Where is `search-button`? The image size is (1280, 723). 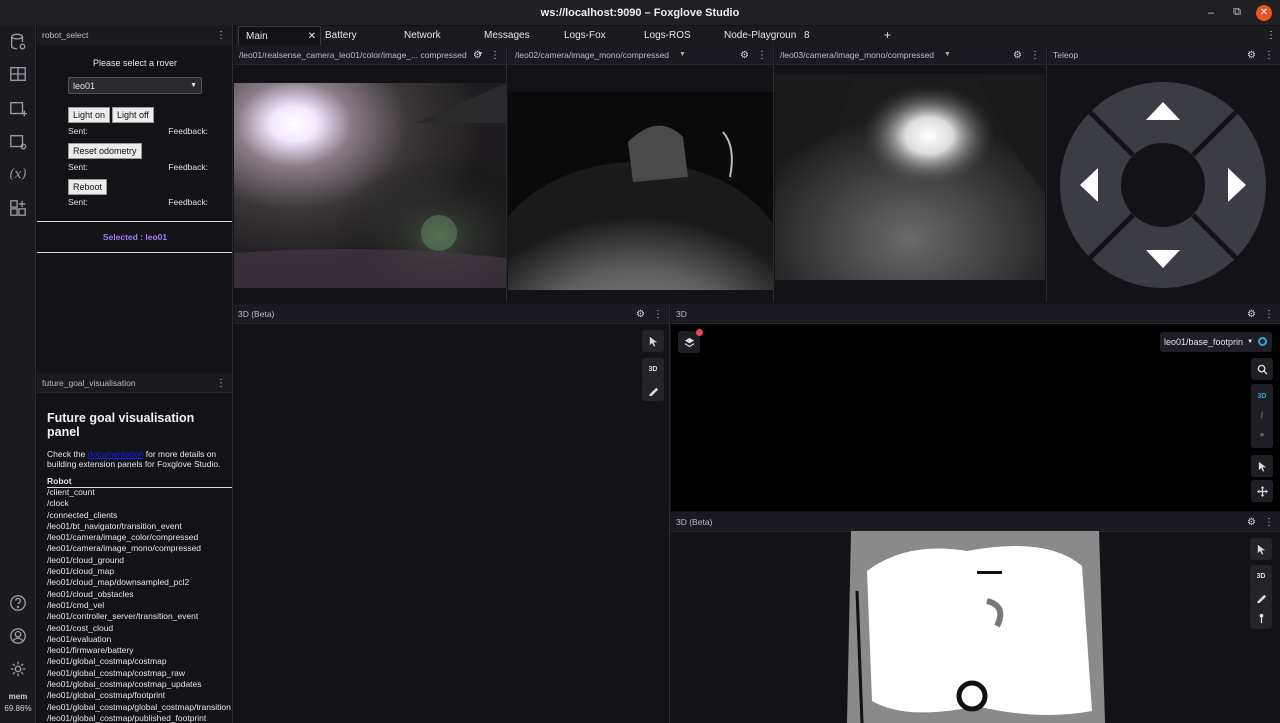
search-button is located at coordinates (1262, 369).